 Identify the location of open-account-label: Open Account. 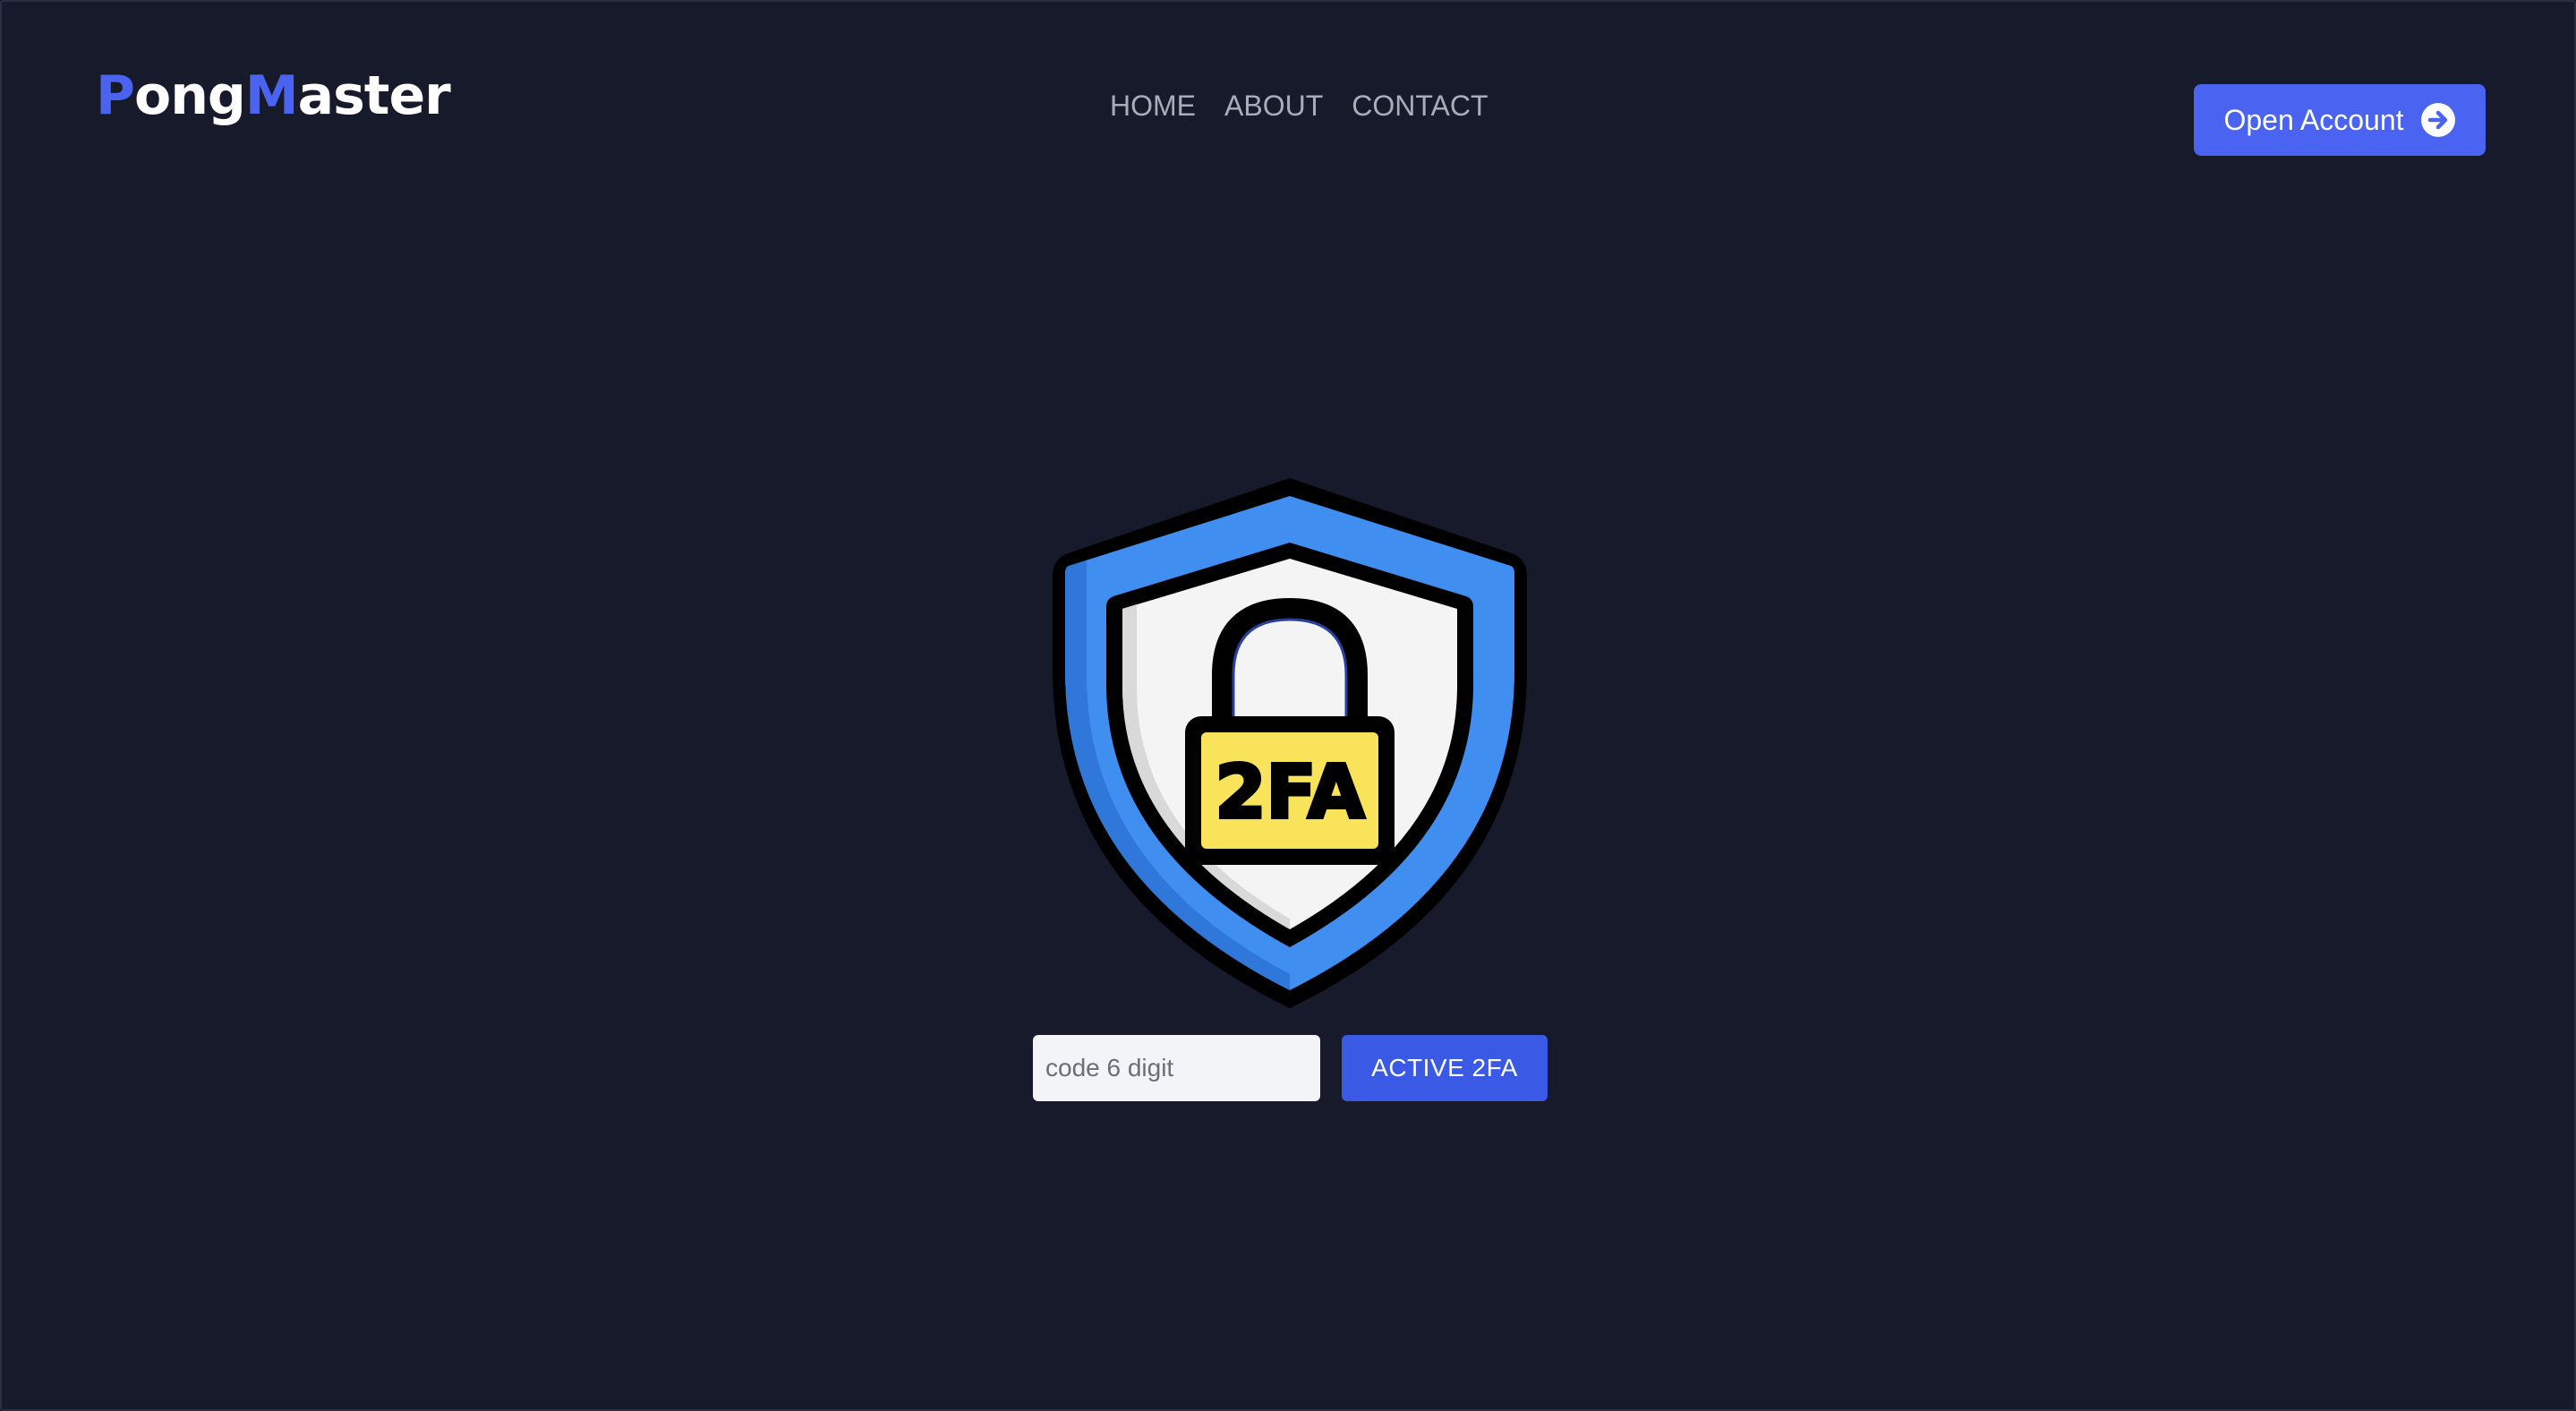
(2313, 119).